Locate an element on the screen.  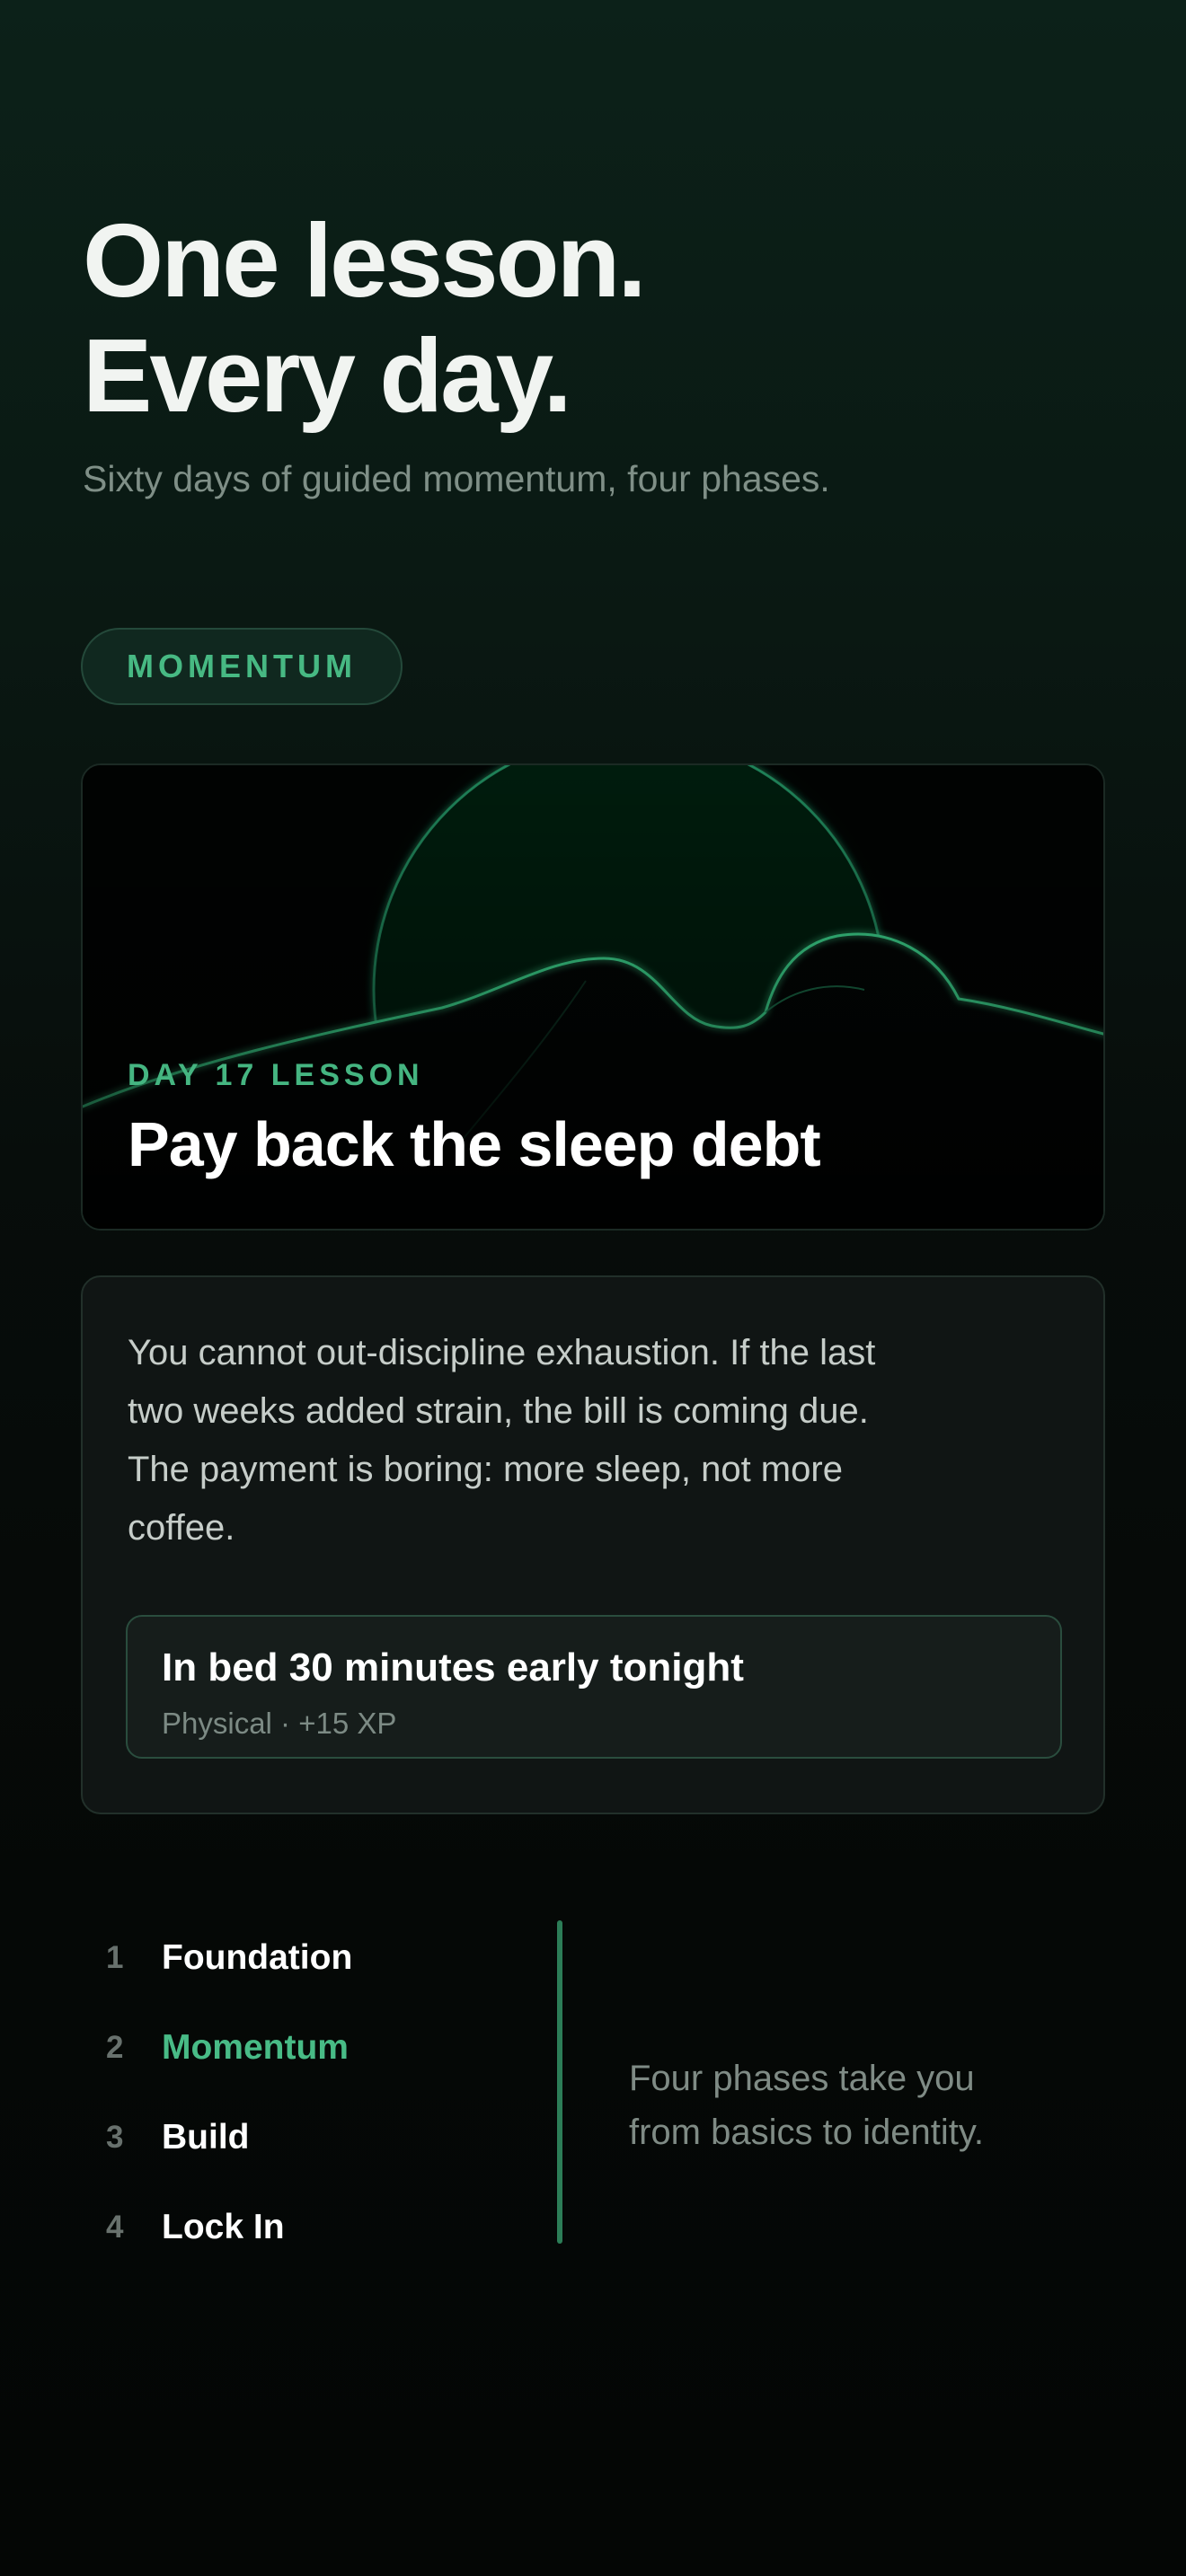
lesson-title: Pay back the sleep debt is located at coordinates (474, 1144).